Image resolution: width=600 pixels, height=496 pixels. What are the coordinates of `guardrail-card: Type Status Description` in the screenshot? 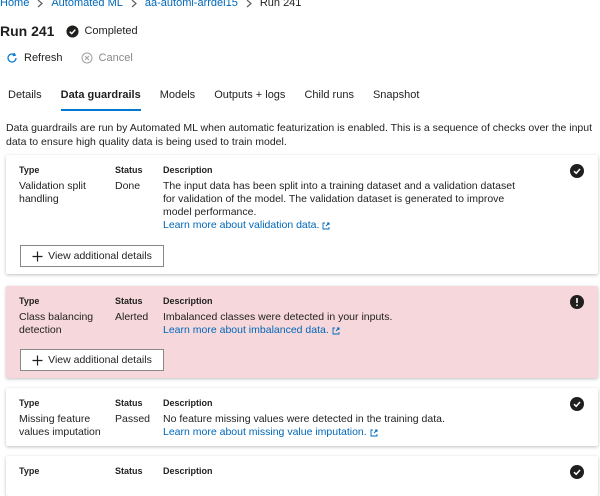 It's located at (302, 476).